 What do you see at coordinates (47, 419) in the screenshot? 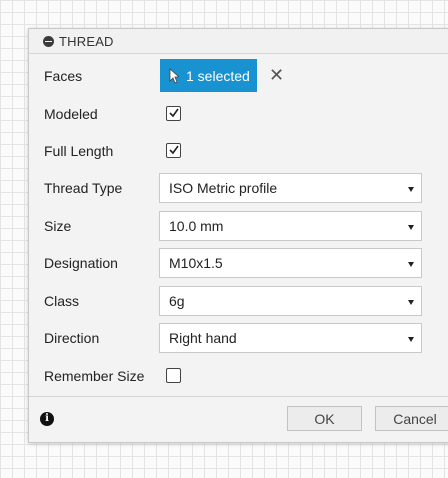
I see `info-icon: i` at bounding box center [47, 419].